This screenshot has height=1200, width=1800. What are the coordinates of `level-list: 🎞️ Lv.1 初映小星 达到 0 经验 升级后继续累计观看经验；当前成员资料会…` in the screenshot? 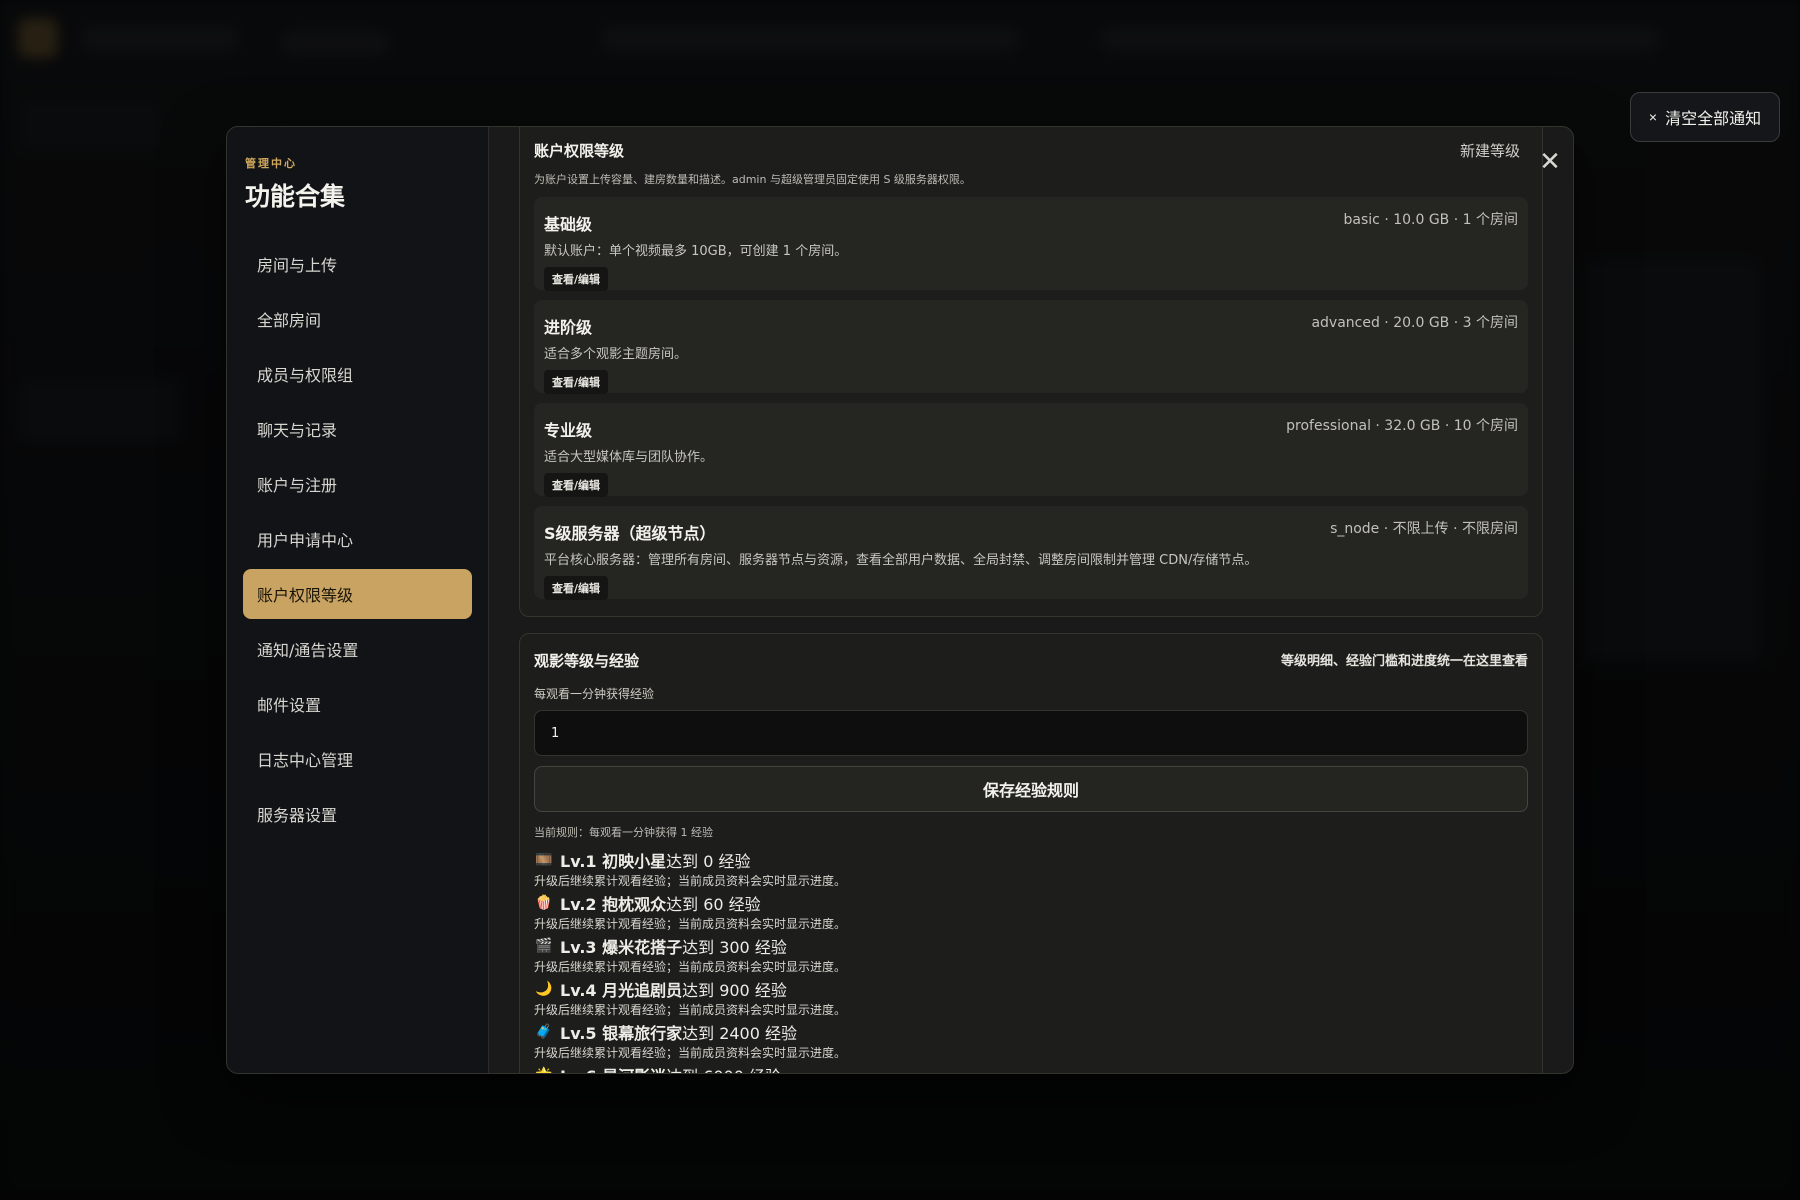 It's located at (1031, 961).